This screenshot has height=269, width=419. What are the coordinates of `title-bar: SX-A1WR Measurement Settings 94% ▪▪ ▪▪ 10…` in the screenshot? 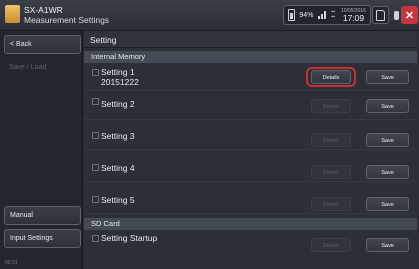 It's located at (209, 15).